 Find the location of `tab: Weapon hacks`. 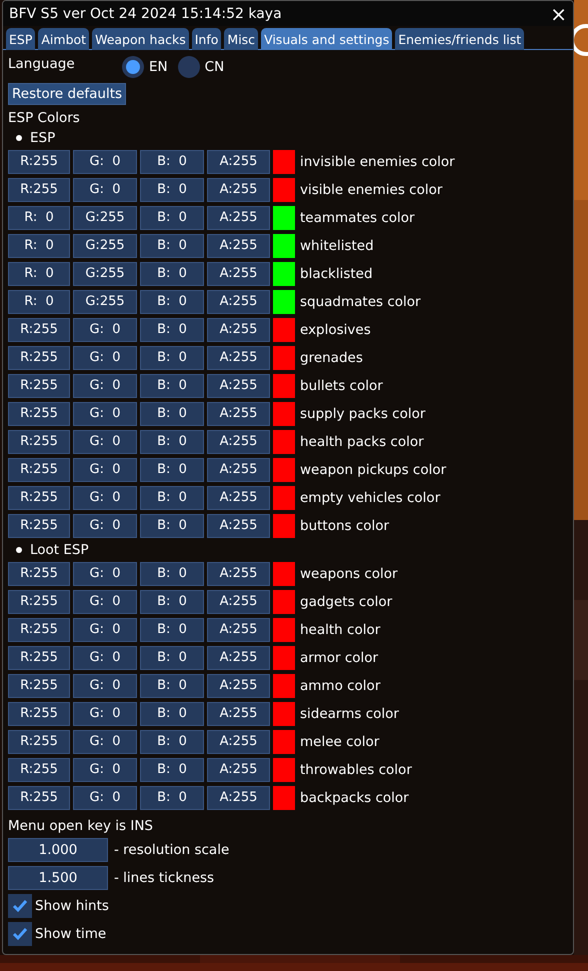

tab: Weapon hacks is located at coordinates (140, 39).